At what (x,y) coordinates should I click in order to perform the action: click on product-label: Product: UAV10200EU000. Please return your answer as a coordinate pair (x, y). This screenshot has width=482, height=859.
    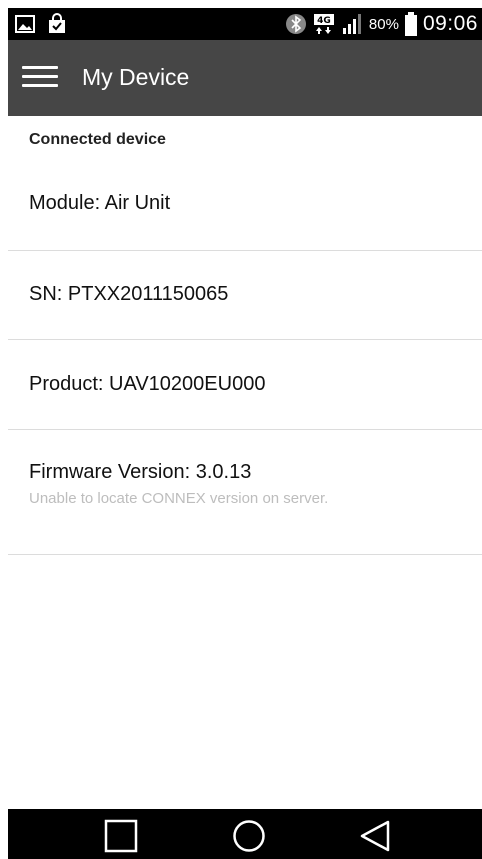
    Looking at the image, I should click on (147, 384).